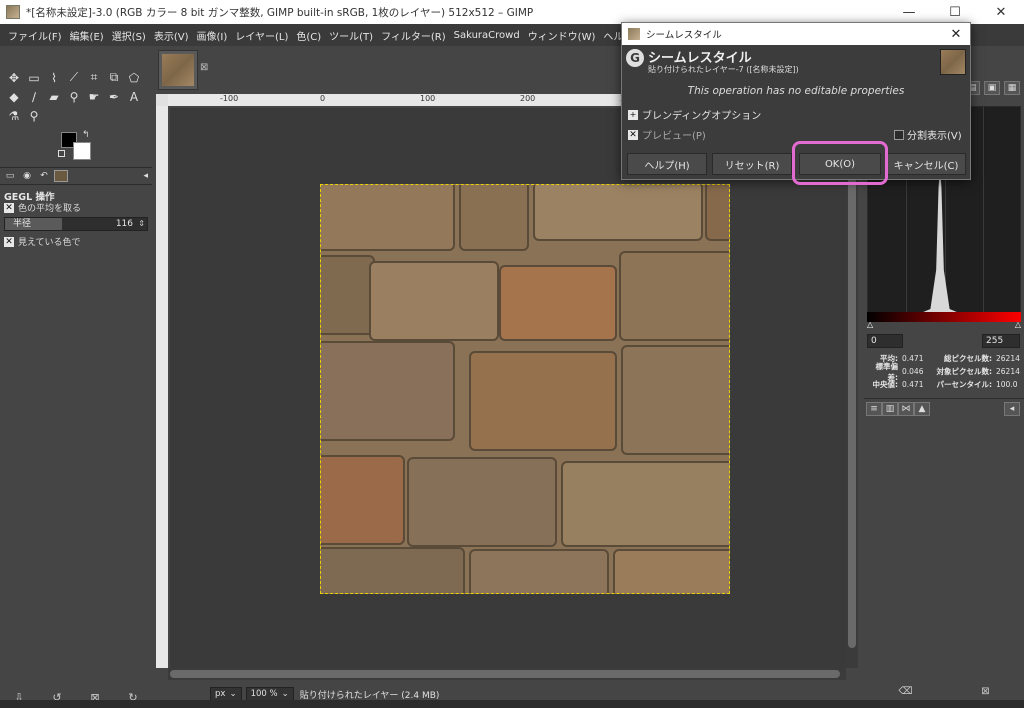  What do you see at coordinates (61, 153) in the screenshot?
I see `reset-colors-icon` at bounding box center [61, 153].